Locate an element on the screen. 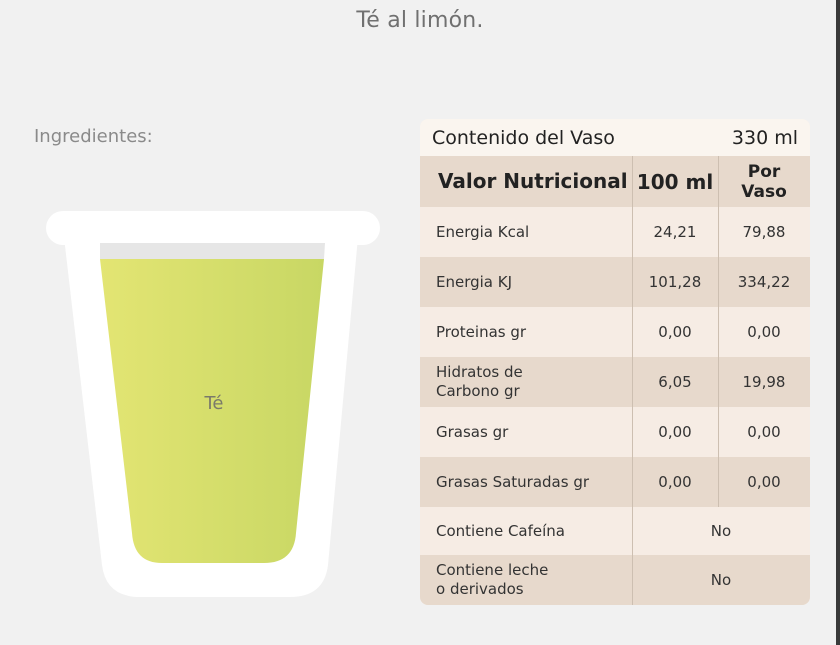 Image resolution: width=840 pixels, height=645 pixels. header-per100: 100 ml is located at coordinates (675, 181).